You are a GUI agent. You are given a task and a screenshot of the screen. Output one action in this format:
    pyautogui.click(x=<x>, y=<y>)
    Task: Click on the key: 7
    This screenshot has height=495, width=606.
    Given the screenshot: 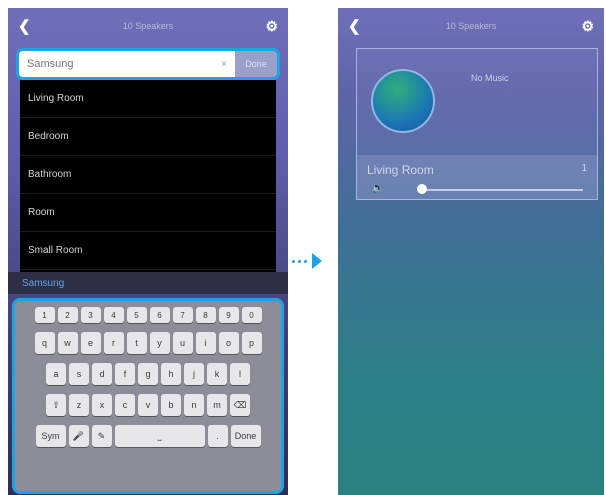 What is the action you would take?
    pyautogui.click(x=182, y=315)
    